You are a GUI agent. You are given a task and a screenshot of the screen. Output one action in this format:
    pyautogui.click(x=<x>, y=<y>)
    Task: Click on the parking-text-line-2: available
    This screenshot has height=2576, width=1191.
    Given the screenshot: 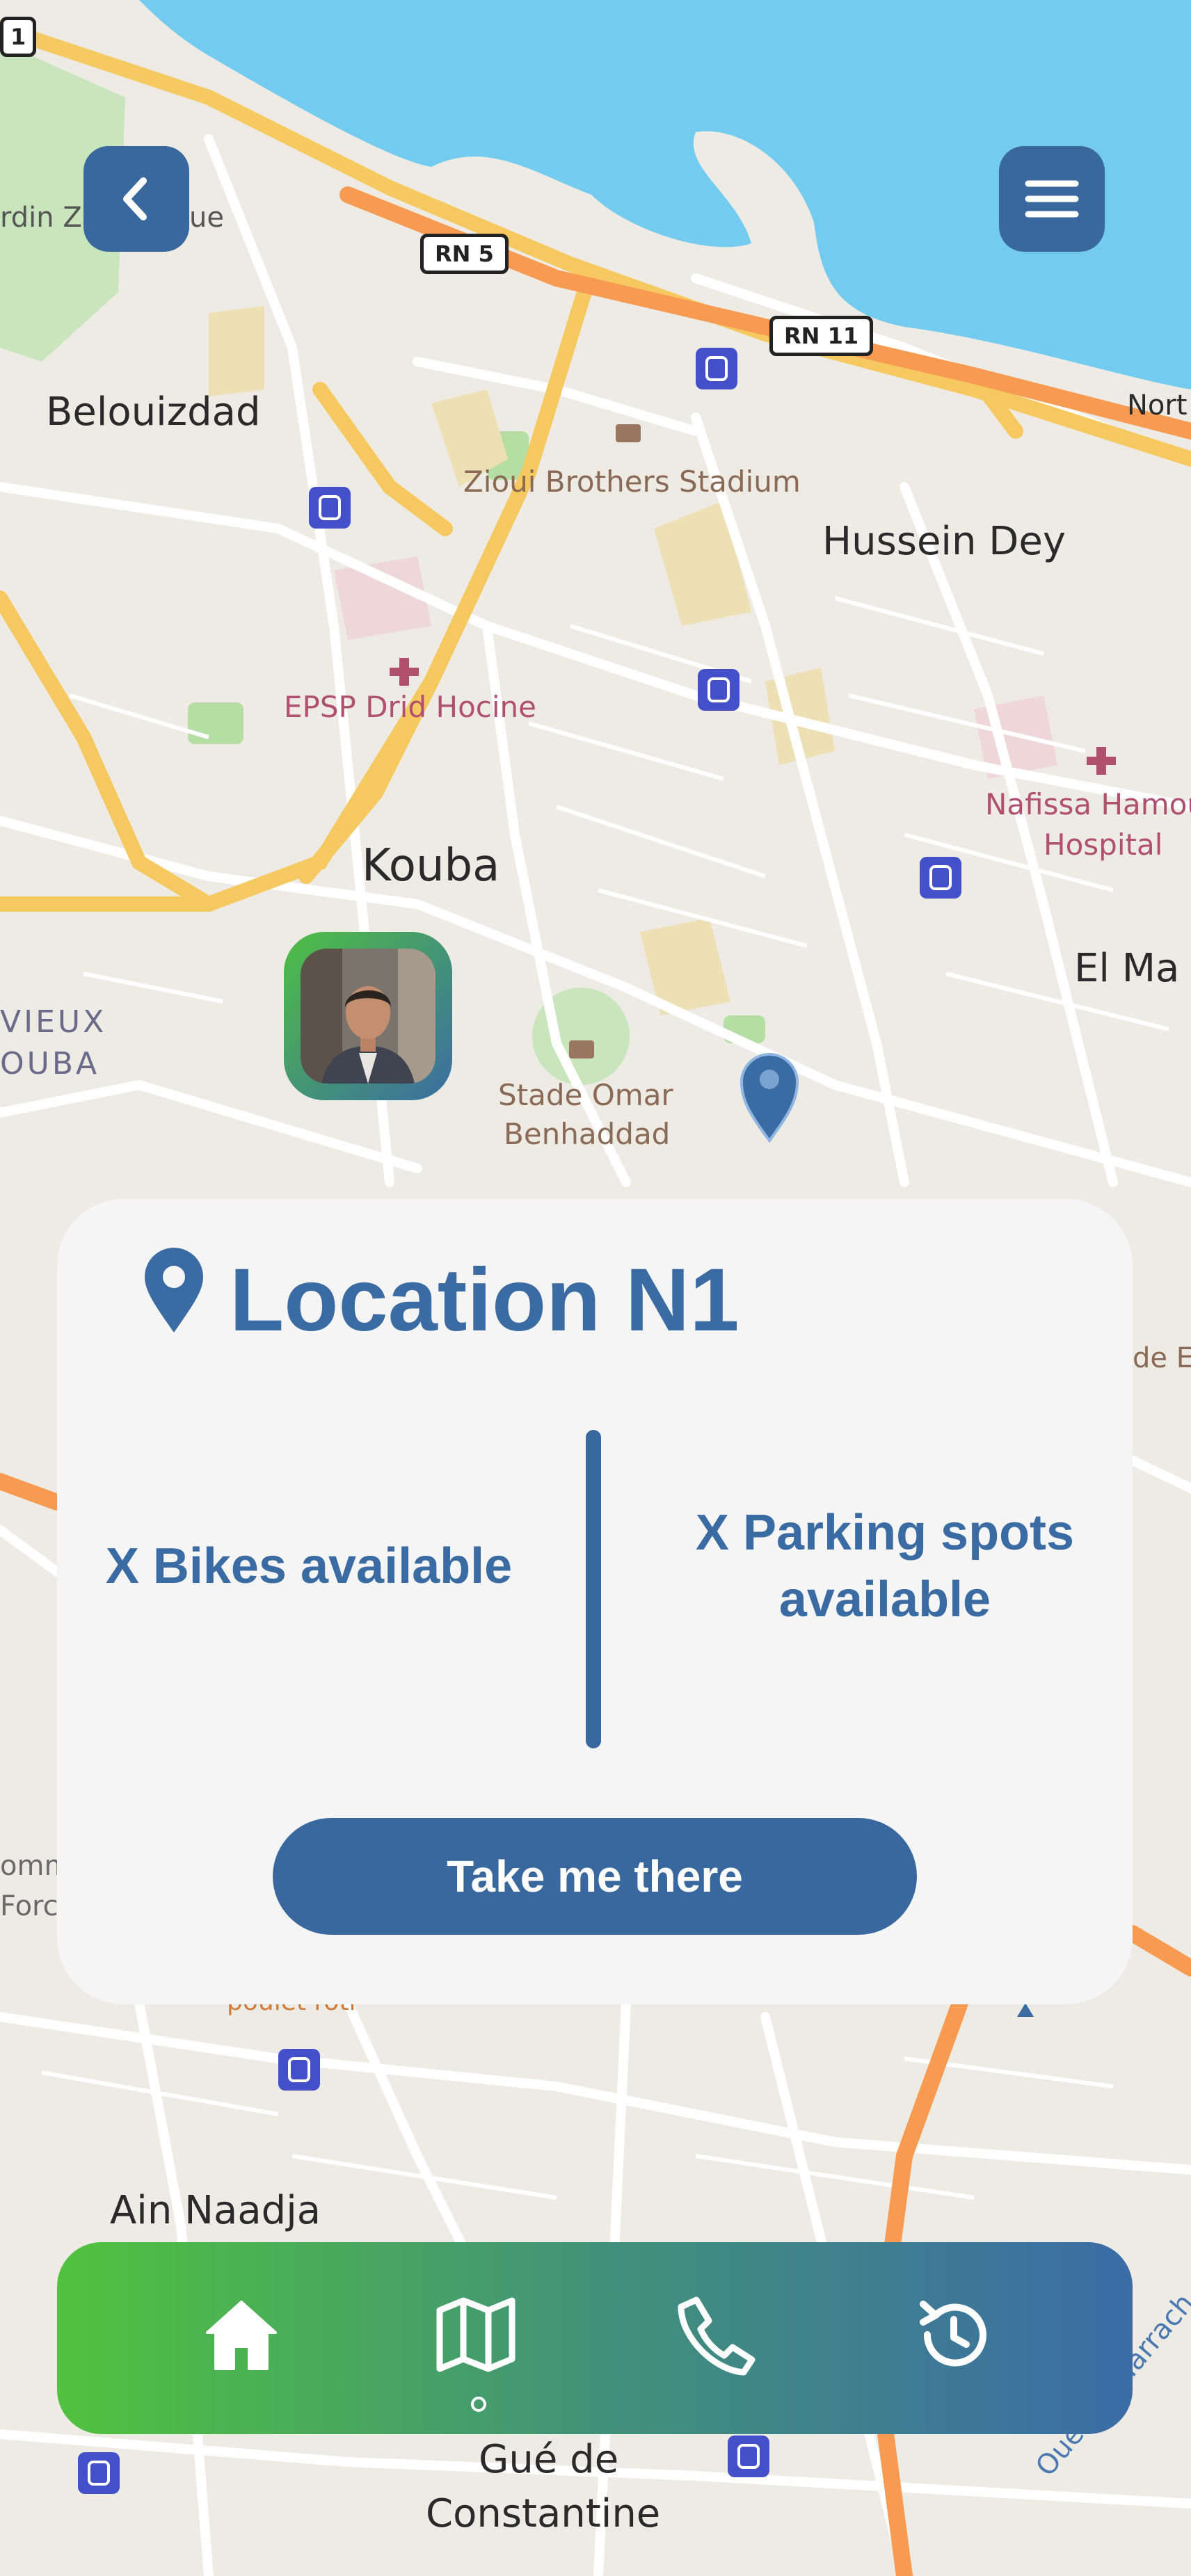 What is the action you would take?
    pyautogui.click(x=885, y=1599)
    